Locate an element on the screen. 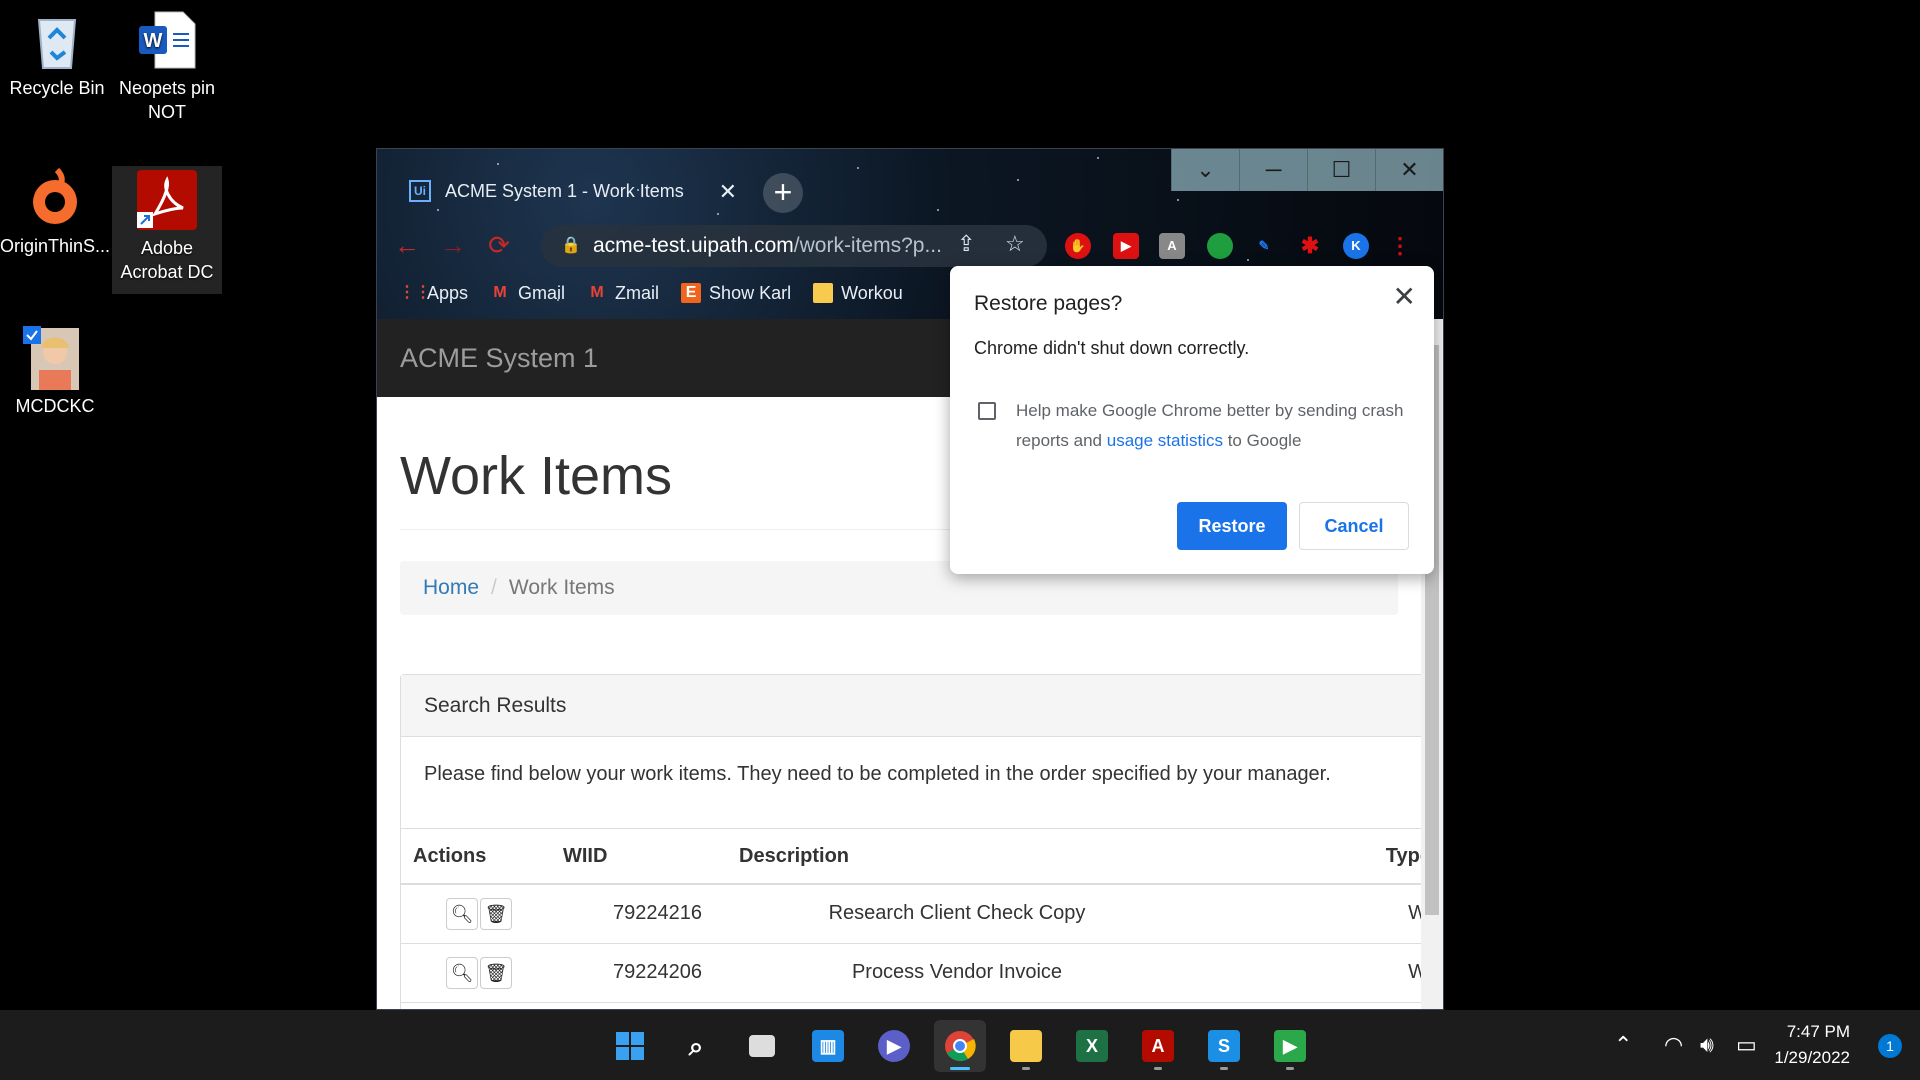 This screenshot has height=1080, width=1920. bookmark-workout: Workou is located at coordinates (858, 293).